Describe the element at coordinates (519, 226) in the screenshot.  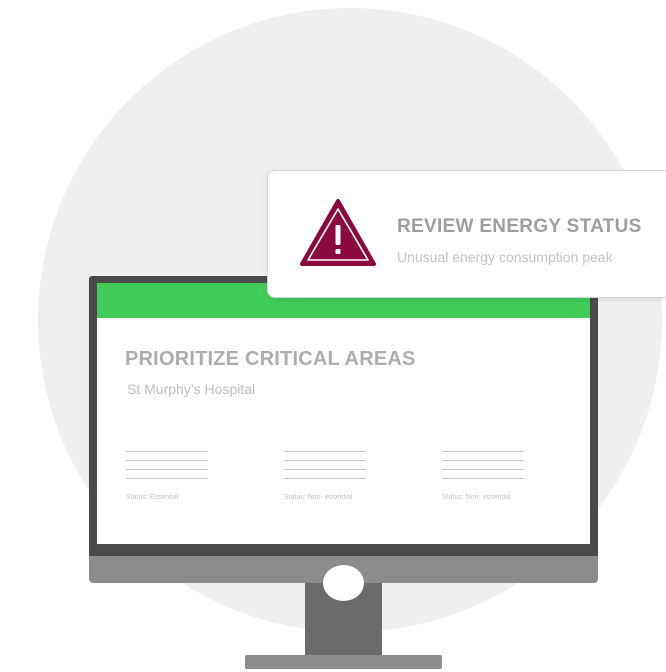
I see `alert-title: REVIEW ENERGY STATUS` at that location.